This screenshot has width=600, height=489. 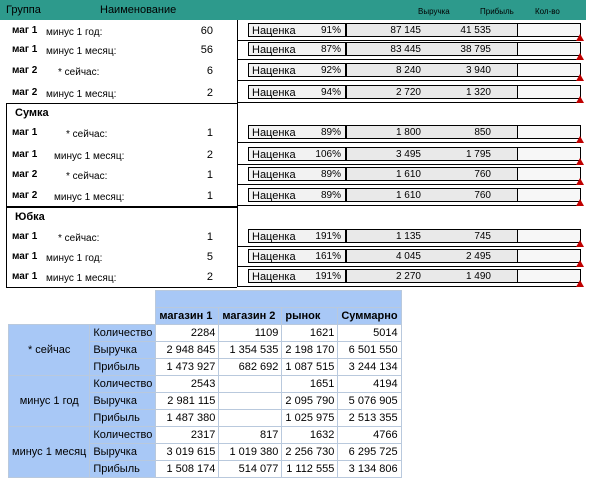 I want to click on pivot-value: 1 087 515, so click(x=310, y=367).